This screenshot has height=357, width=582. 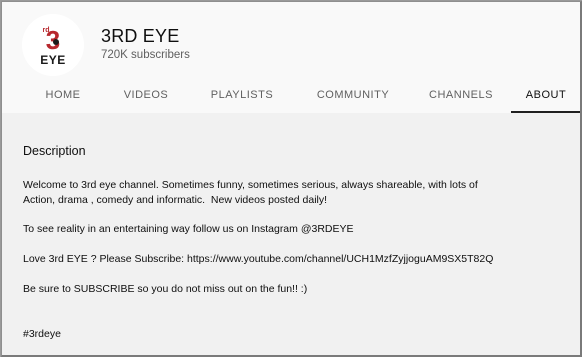 I want to click on description-hashtag: #3rdeye, so click(x=295, y=334).